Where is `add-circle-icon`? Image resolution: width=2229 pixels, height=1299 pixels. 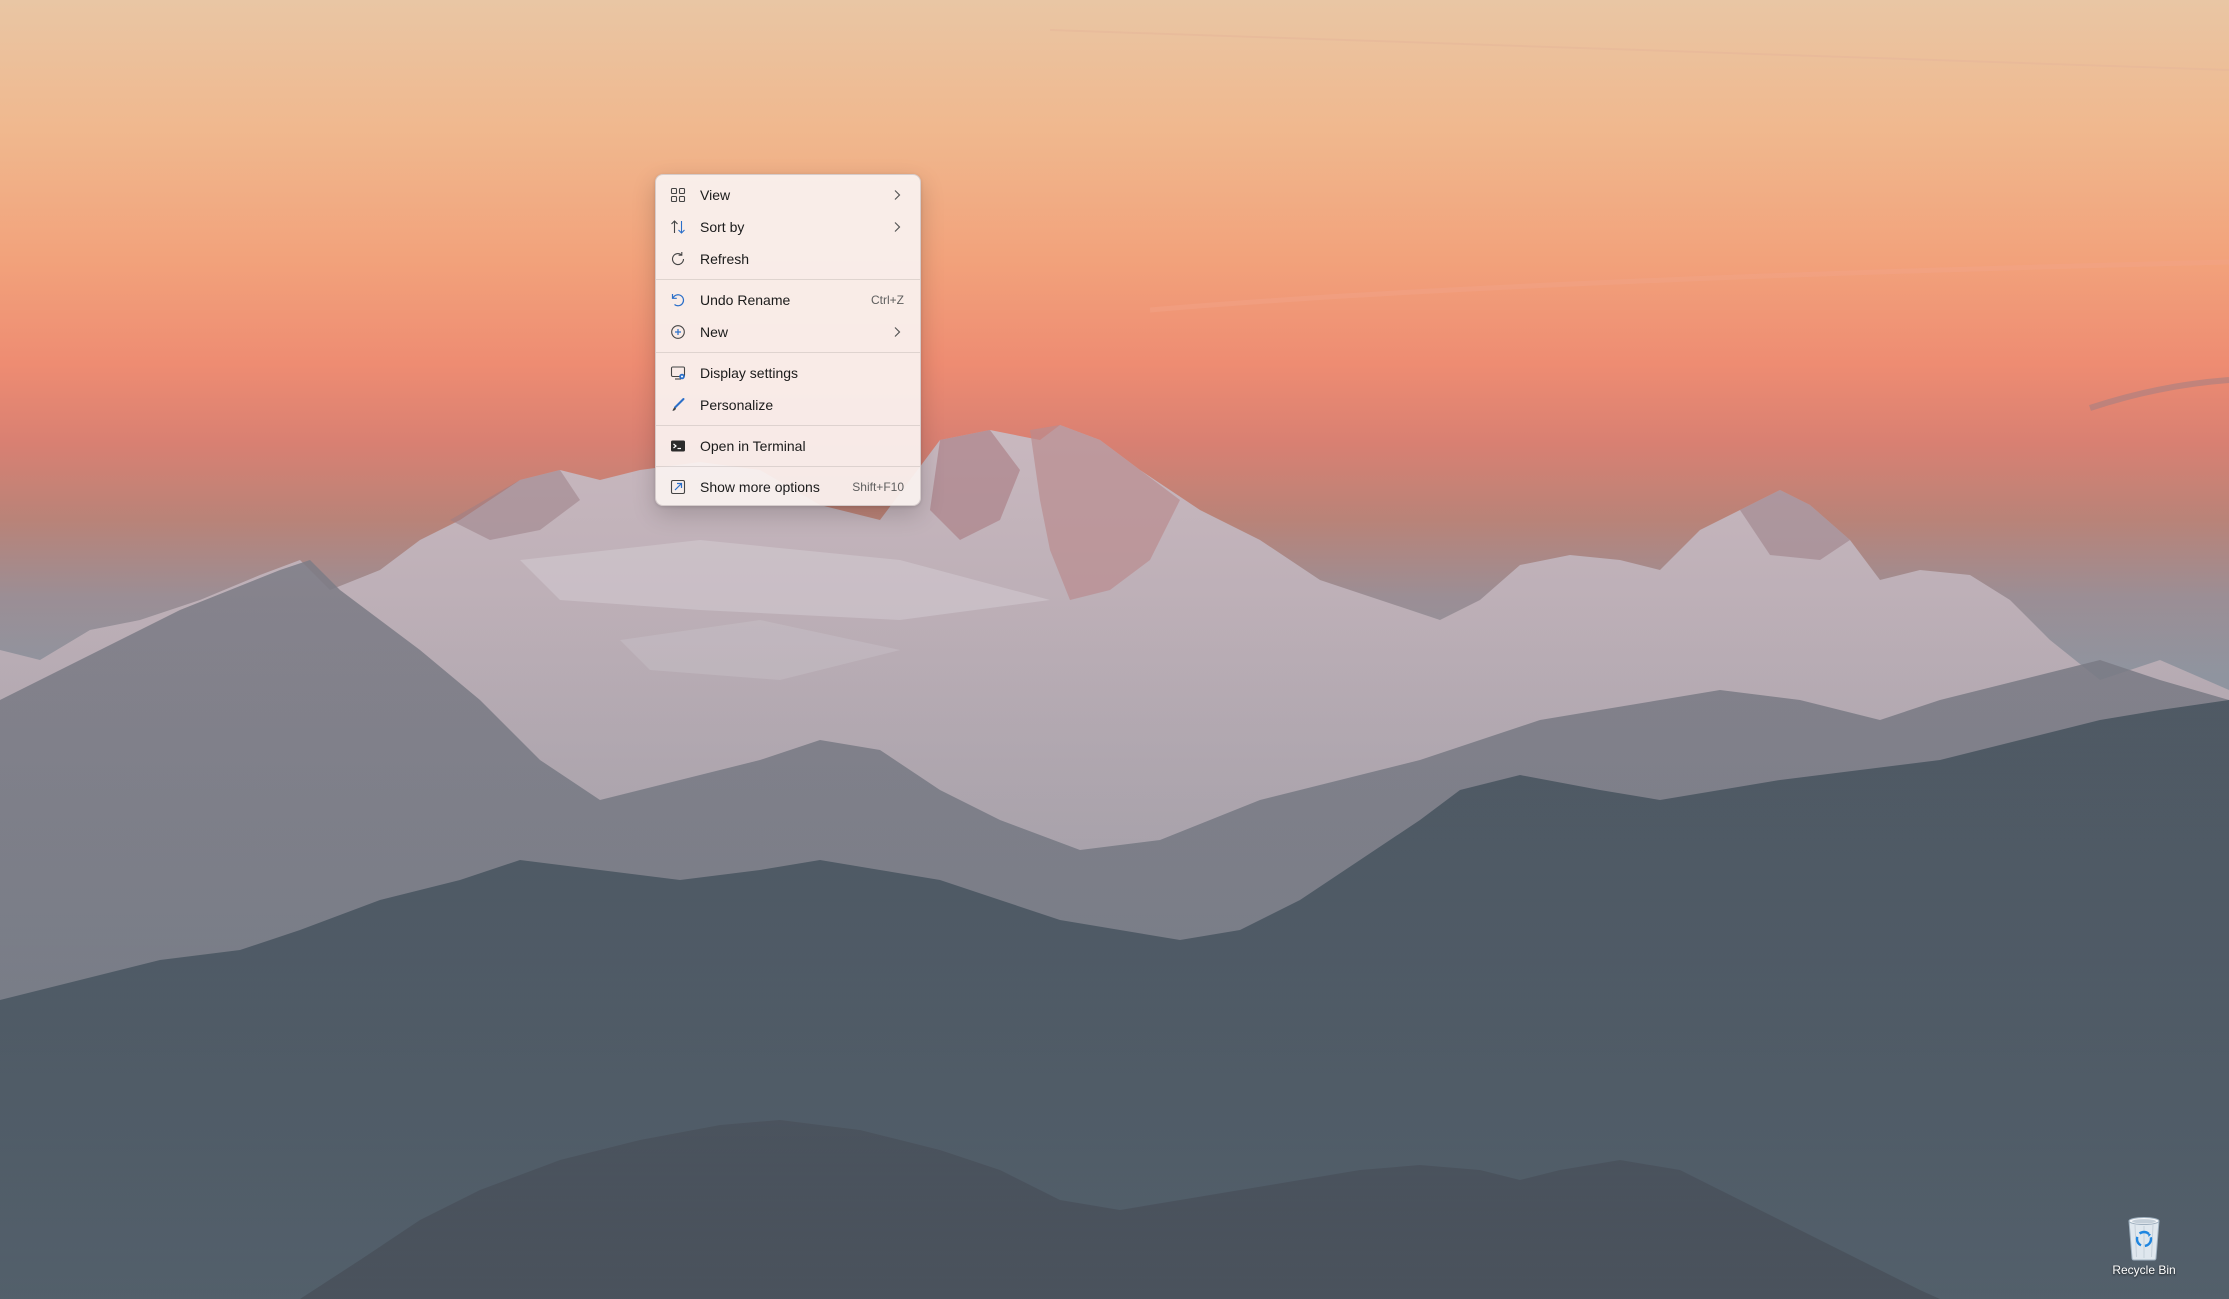 add-circle-icon is located at coordinates (678, 332).